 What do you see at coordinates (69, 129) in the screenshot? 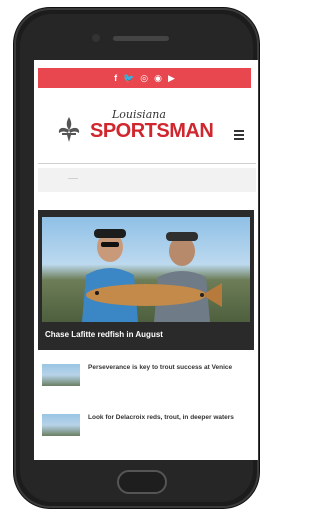
I see `fleur-de-lis-icon` at bounding box center [69, 129].